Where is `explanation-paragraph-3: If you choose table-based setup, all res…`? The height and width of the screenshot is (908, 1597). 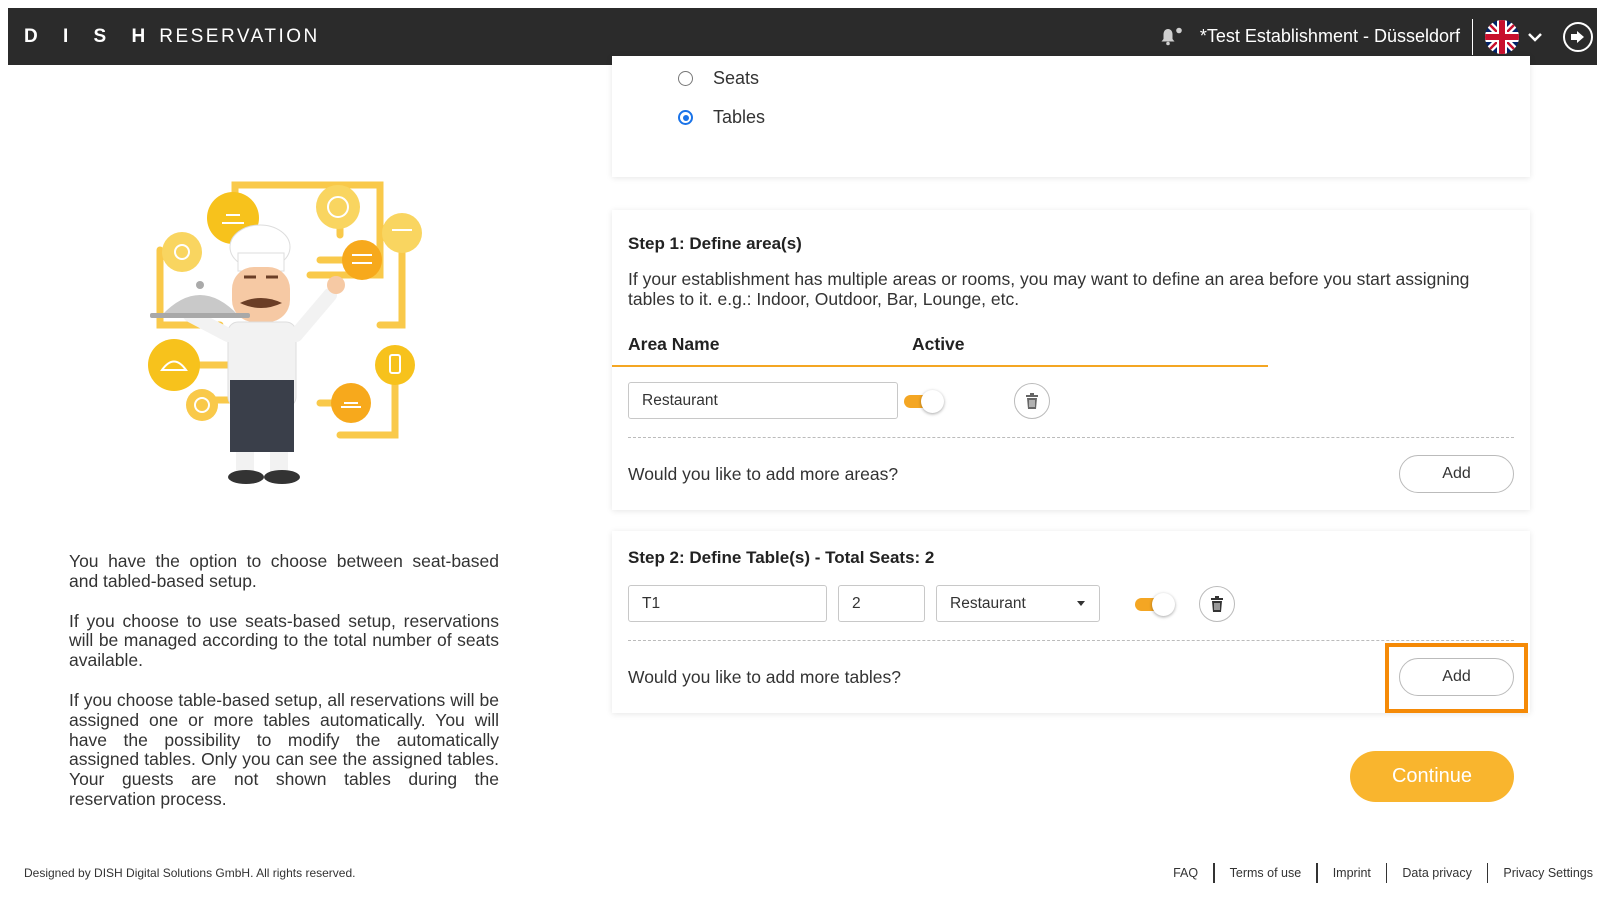 explanation-paragraph-3: If you choose table-based setup, all res… is located at coordinates (284, 749).